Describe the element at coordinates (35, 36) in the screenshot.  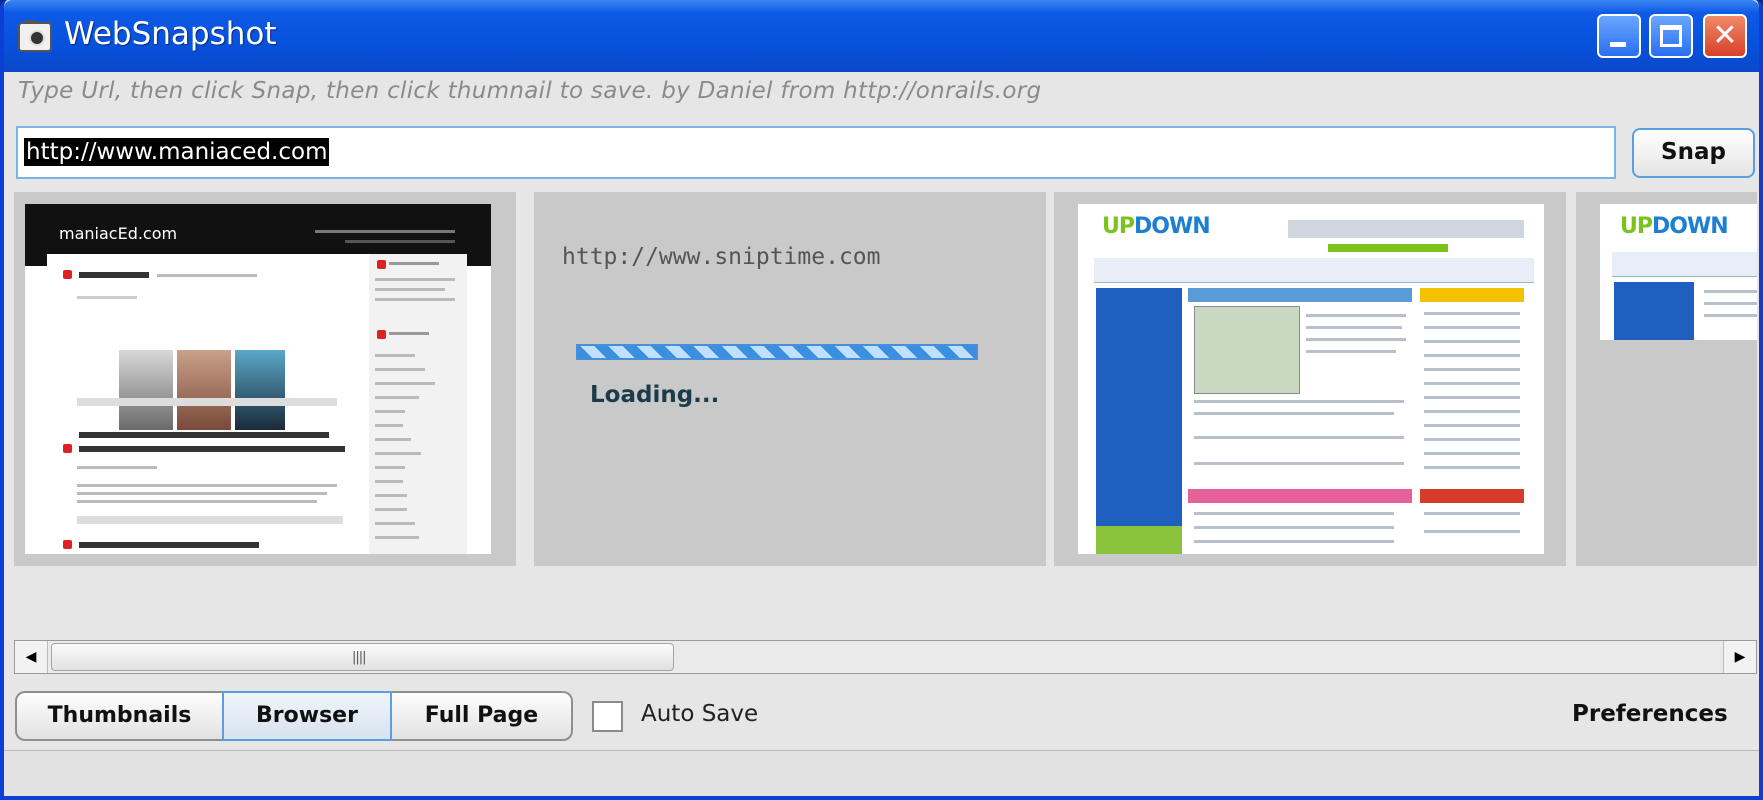
I see `camera-icon` at that location.